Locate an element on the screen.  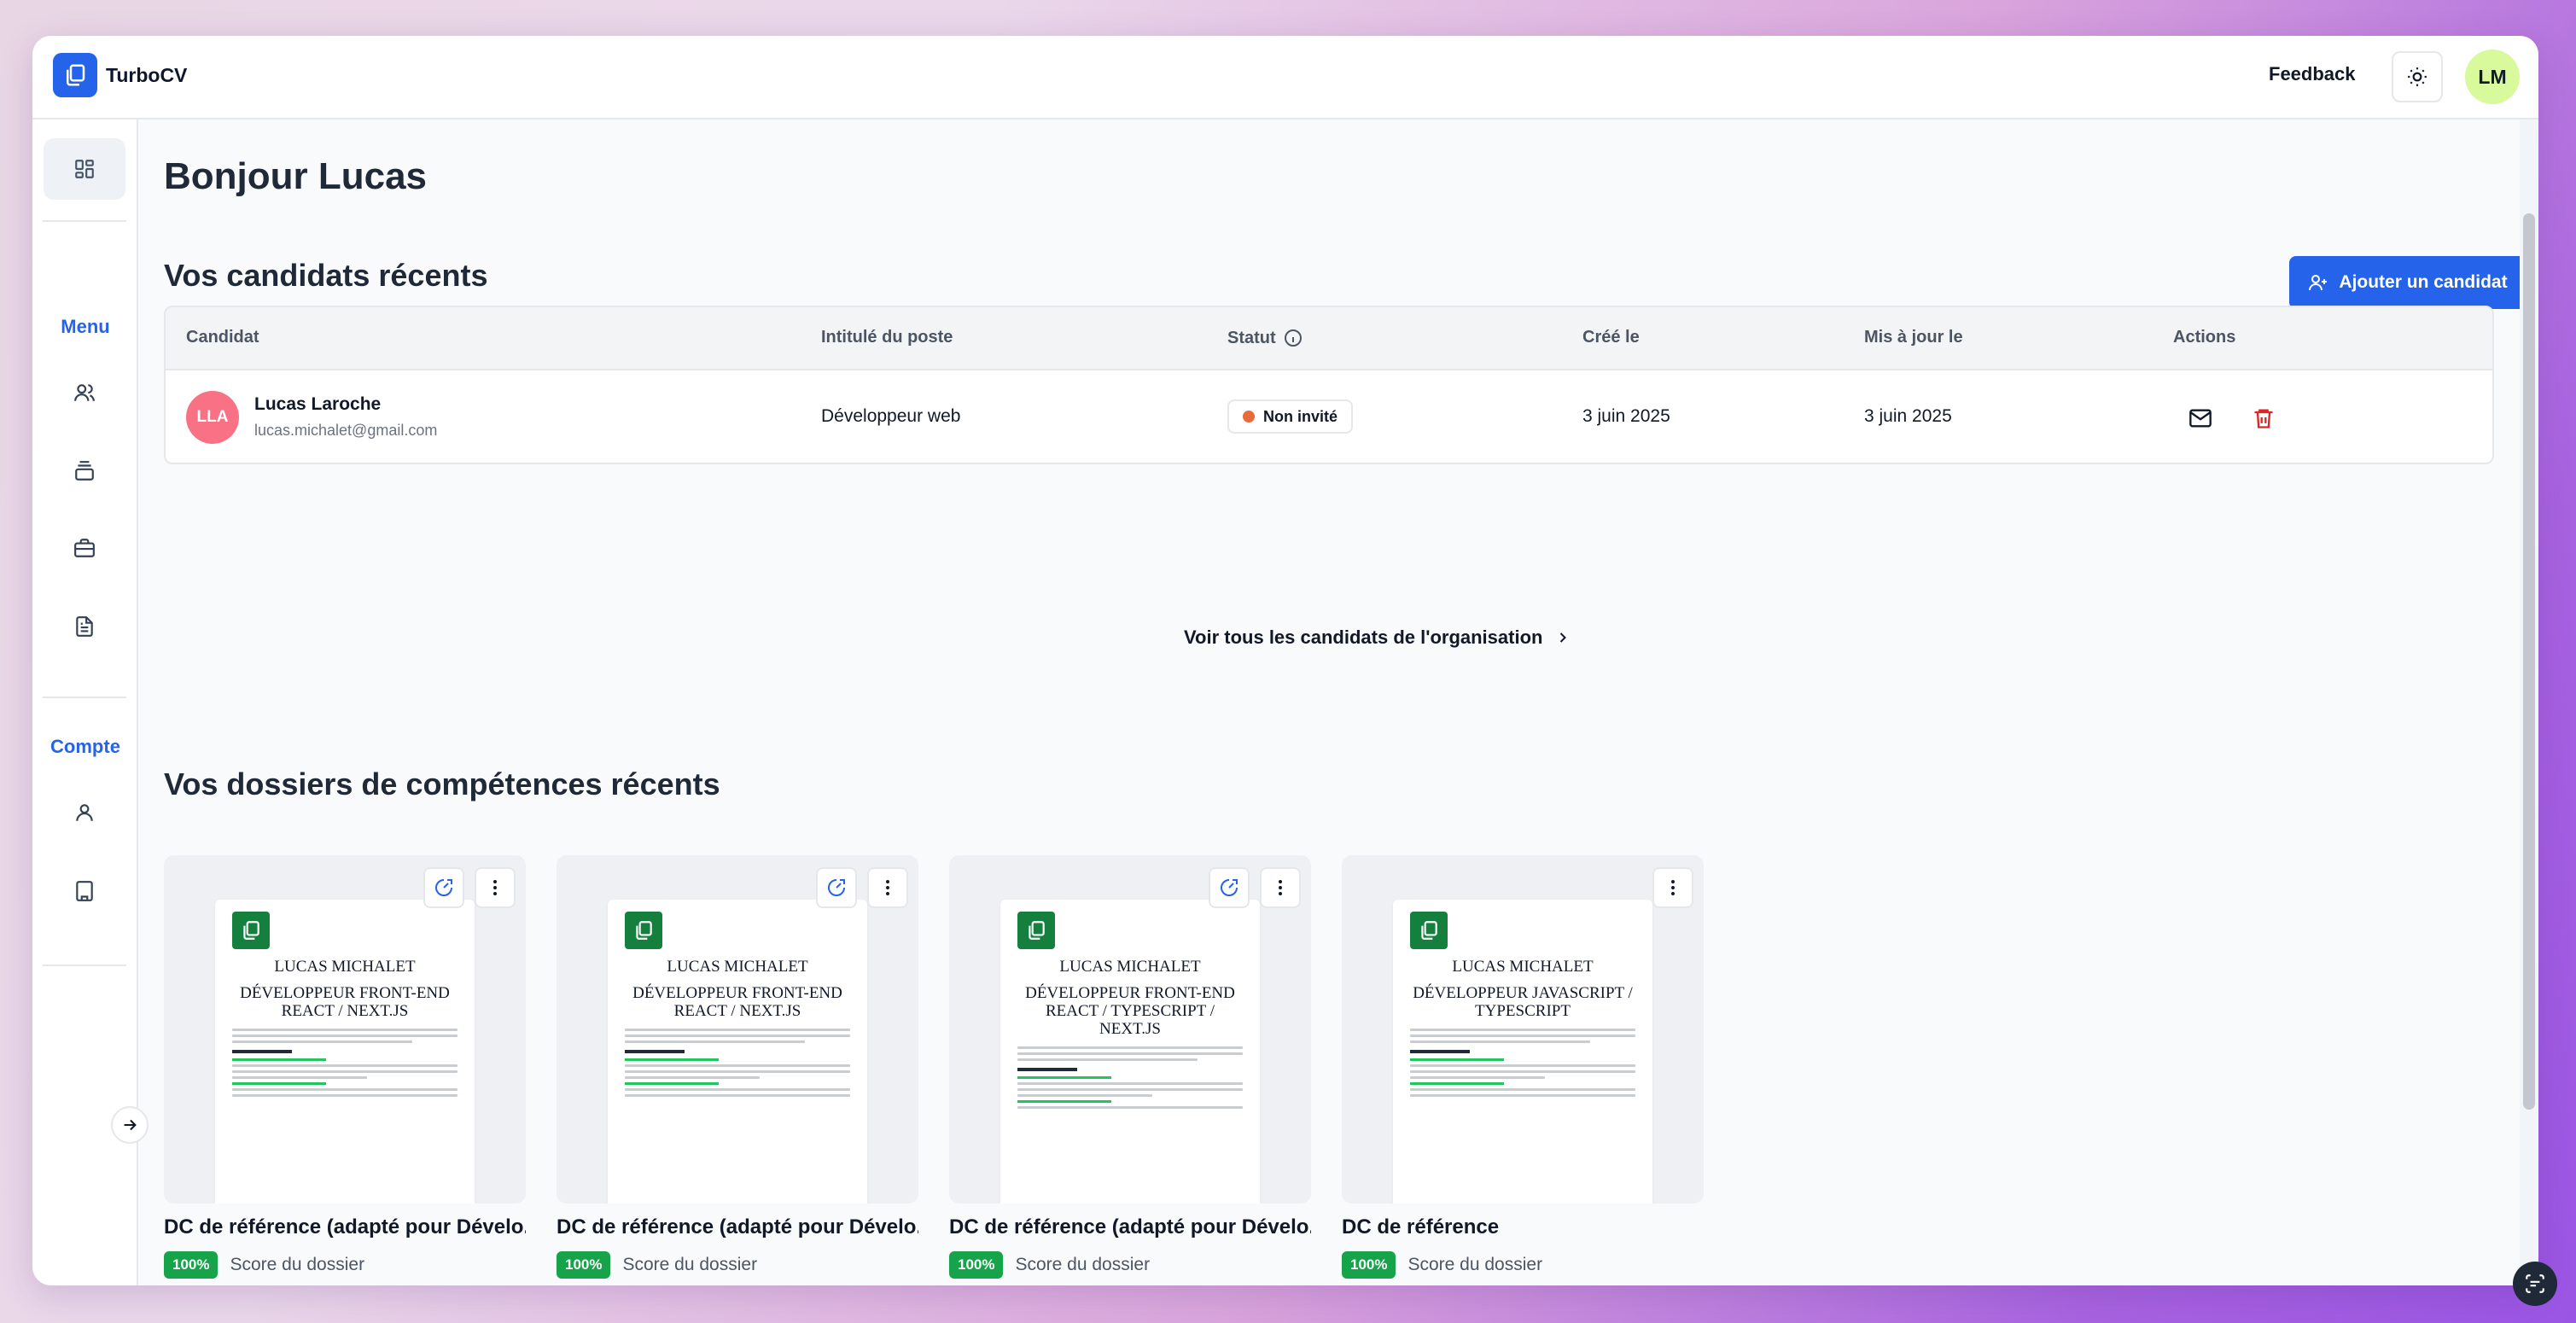
mail-icon is located at coordinates (2200, 418).